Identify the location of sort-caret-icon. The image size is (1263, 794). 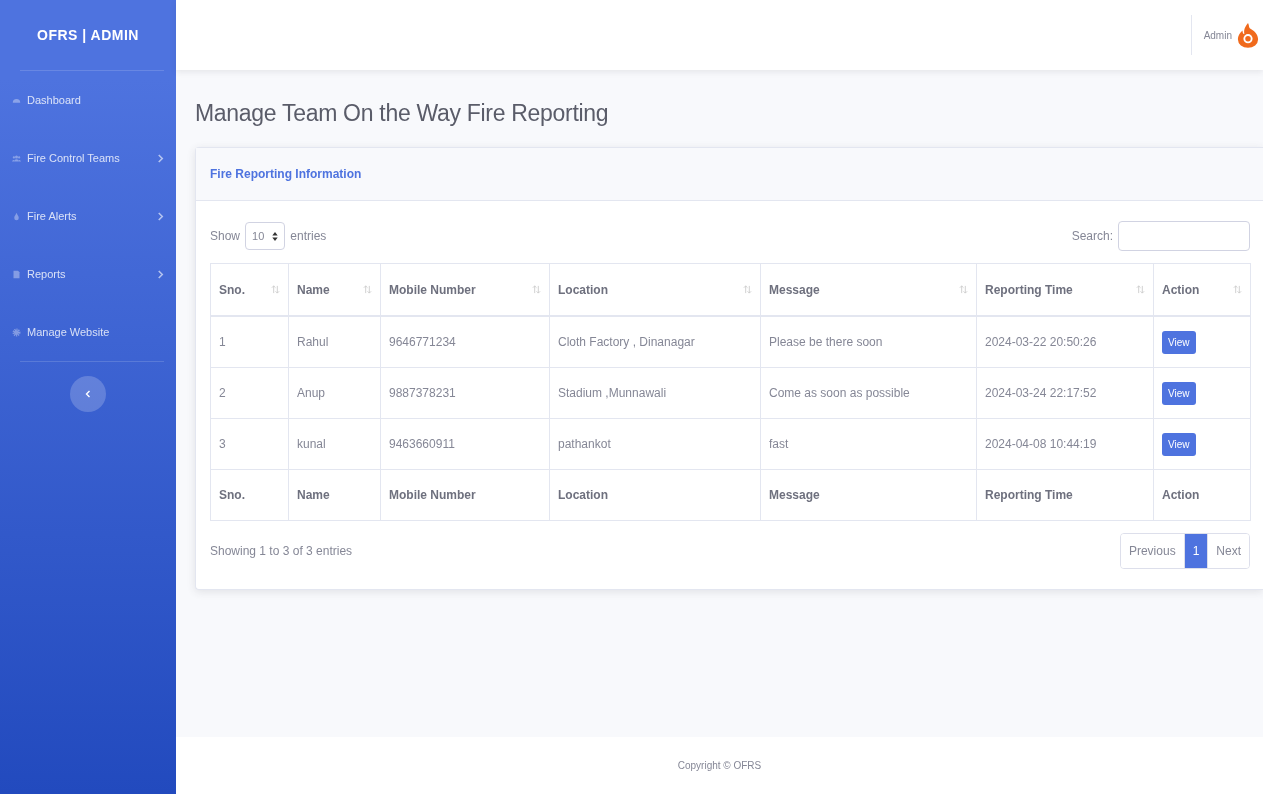
(275, 236).